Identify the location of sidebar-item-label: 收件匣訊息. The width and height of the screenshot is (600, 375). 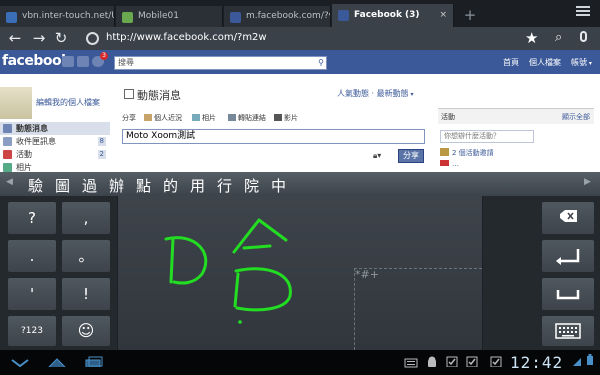
(36, 141).